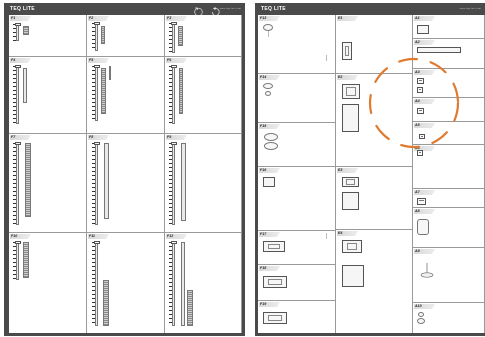 The height and width of the screenshot is (337, 485). Describe the element at coordinates (268, 27) in the screenshot. I see `f13-knob-drawing` at that location.